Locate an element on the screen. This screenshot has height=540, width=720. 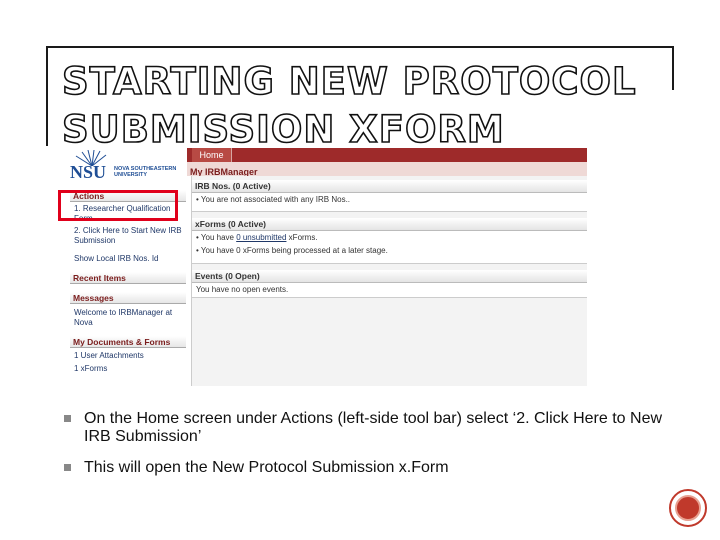
unsubmitted-xforms-link: 0 unsubmitted is located at coordinates (261, 237).